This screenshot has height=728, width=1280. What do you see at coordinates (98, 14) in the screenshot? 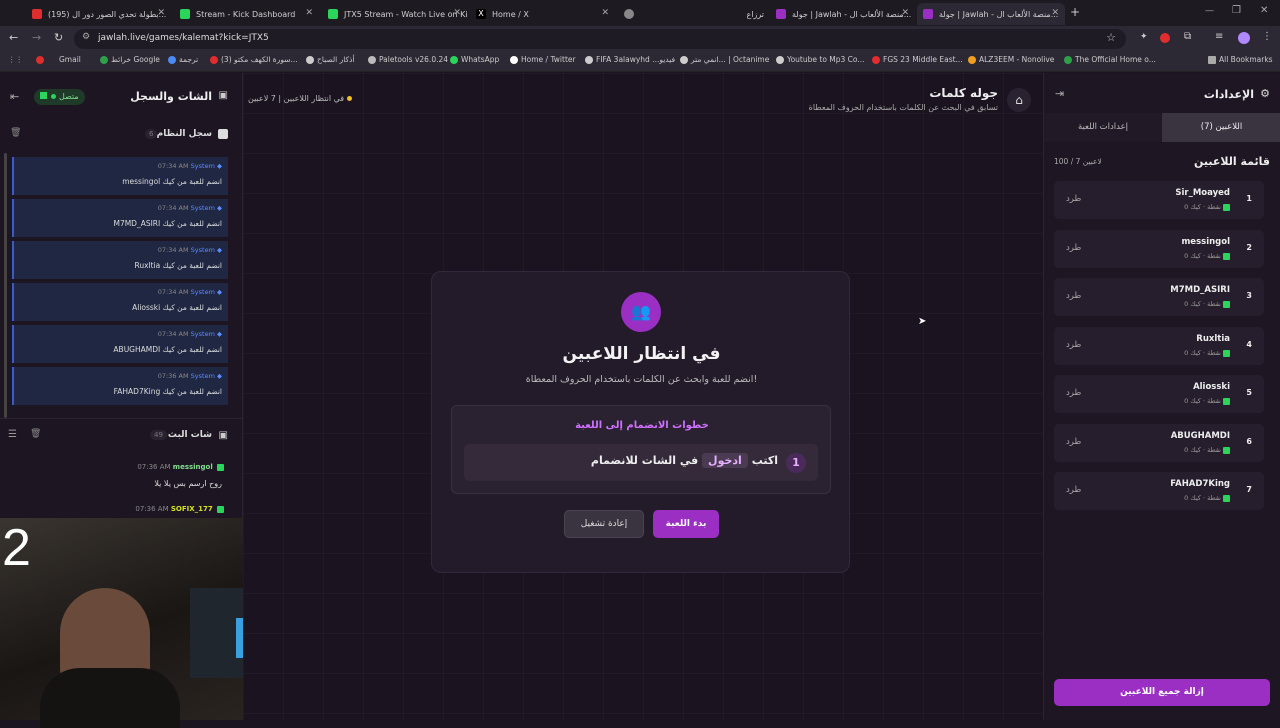
I see `browser-tab: (195) بطولة تحدي الصور دور ال... ✕` at bounding box center [98, 14].